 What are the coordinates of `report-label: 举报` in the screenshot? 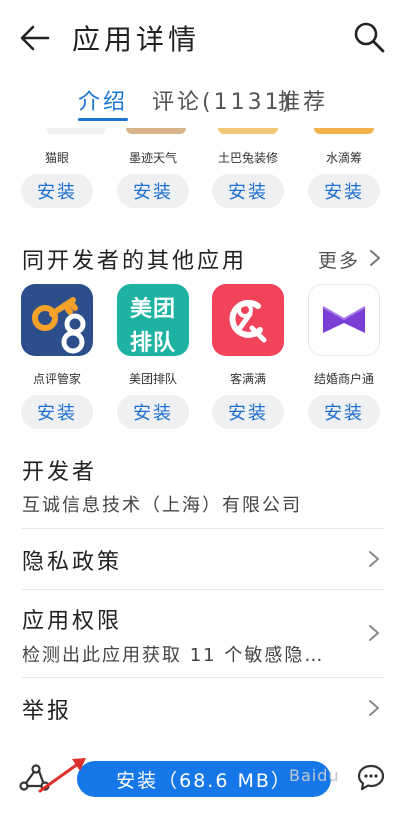 It's located at (47, 711).